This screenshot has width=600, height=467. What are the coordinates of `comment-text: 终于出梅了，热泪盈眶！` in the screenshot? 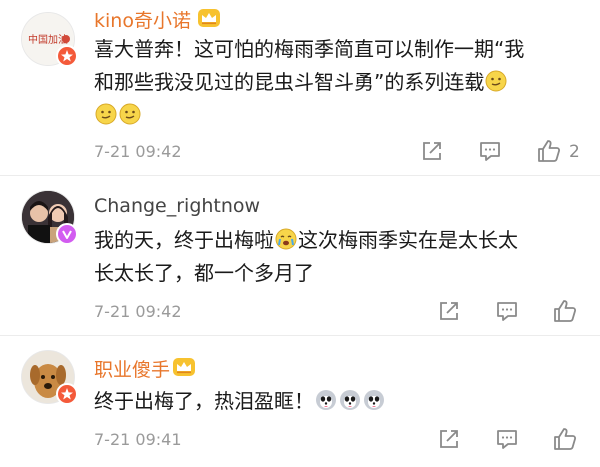 It's located at (341, 401).